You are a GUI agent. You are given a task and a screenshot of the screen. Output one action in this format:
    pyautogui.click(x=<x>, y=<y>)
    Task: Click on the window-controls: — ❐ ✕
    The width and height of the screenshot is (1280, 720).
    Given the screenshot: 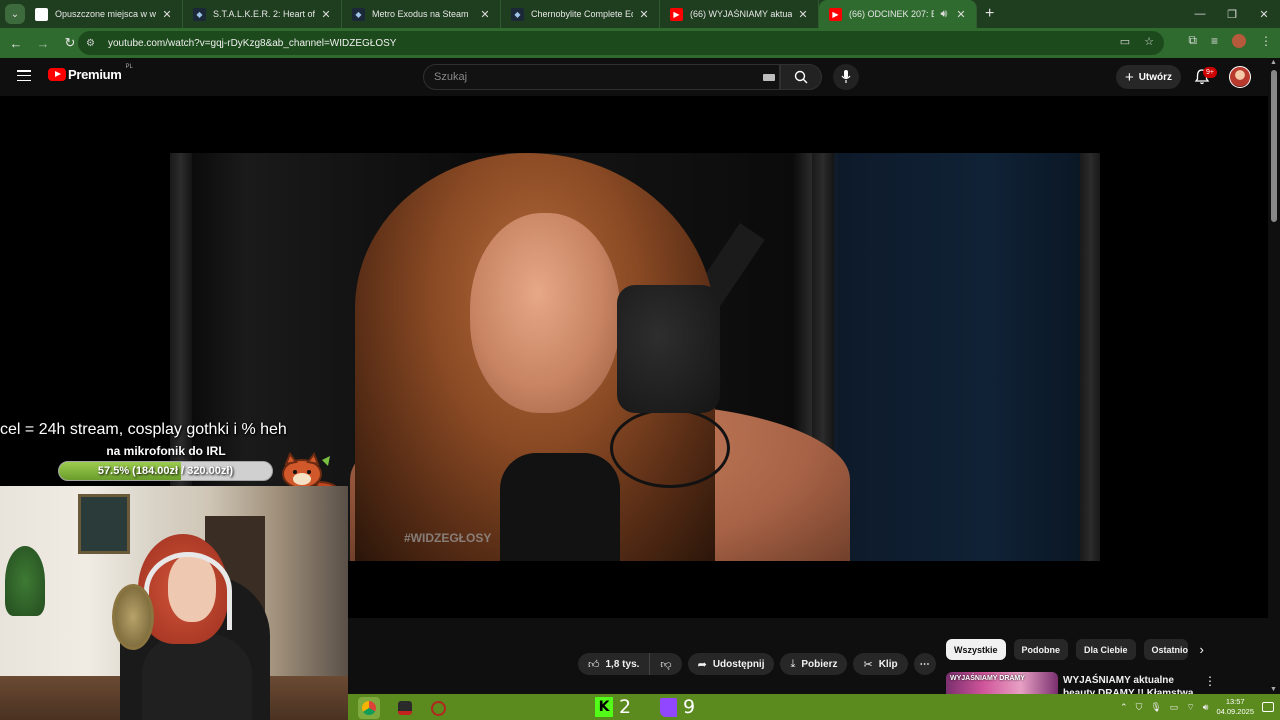 What is the action you would take?
    pyautogui.click(x=1232, y=14)
    